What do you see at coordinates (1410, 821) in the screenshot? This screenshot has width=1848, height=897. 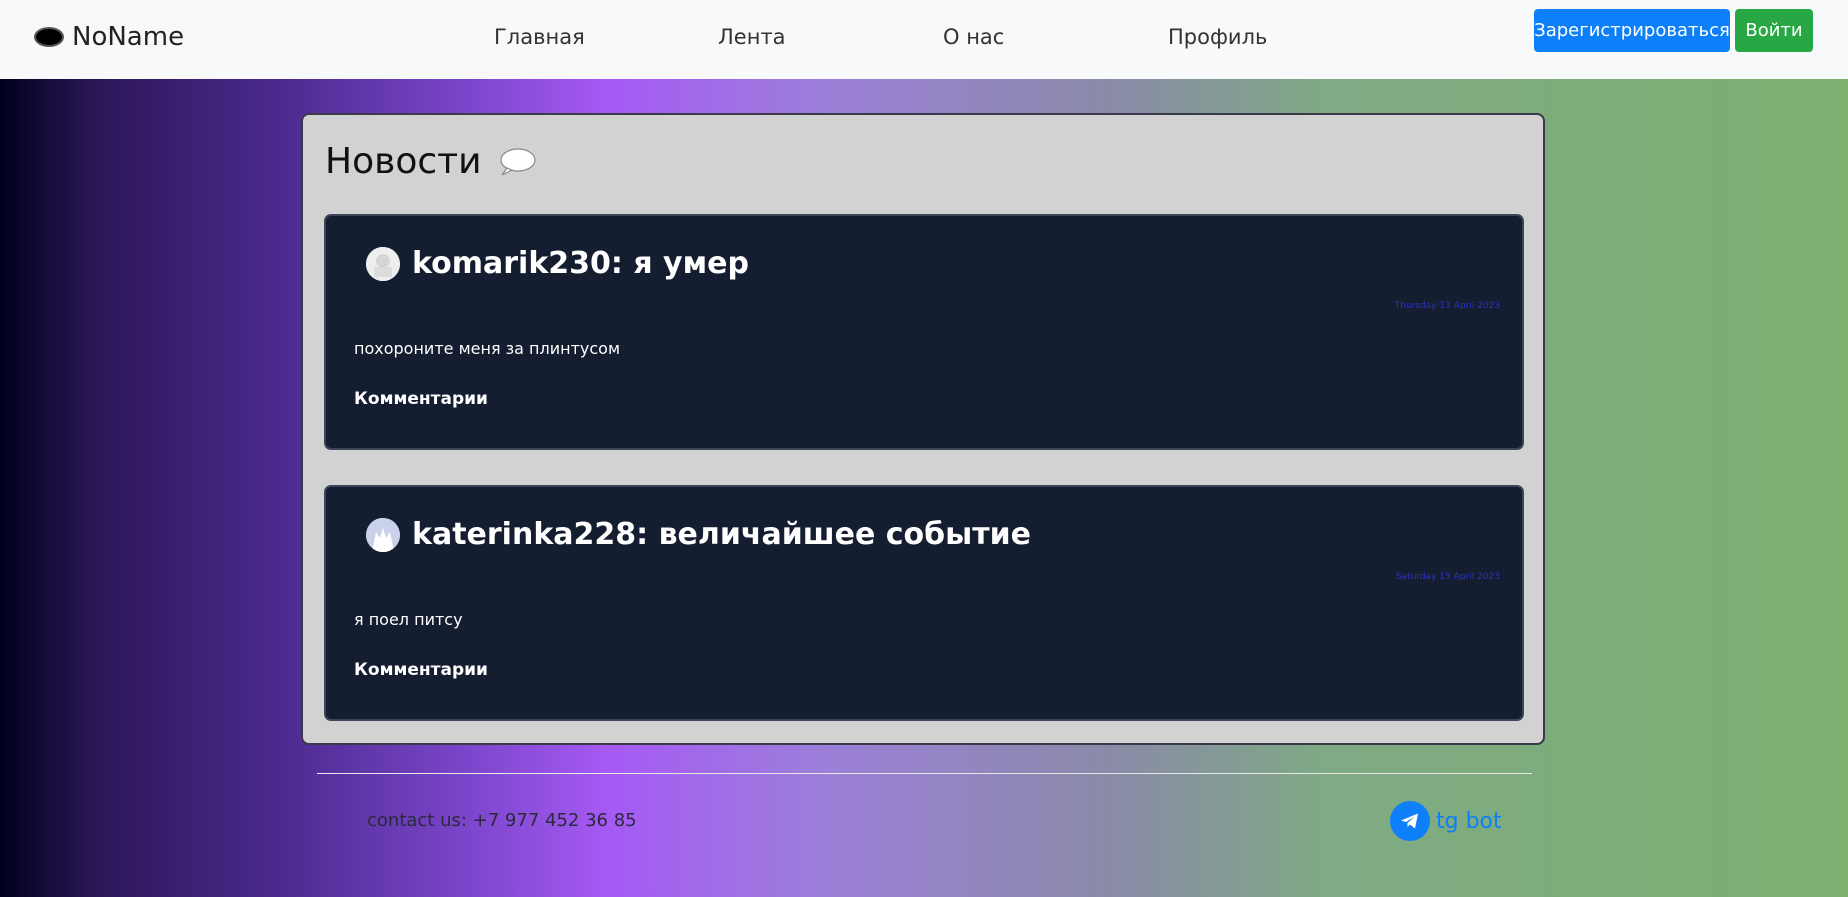 I see `telegram-icon` at bounding box center [1410, 821].